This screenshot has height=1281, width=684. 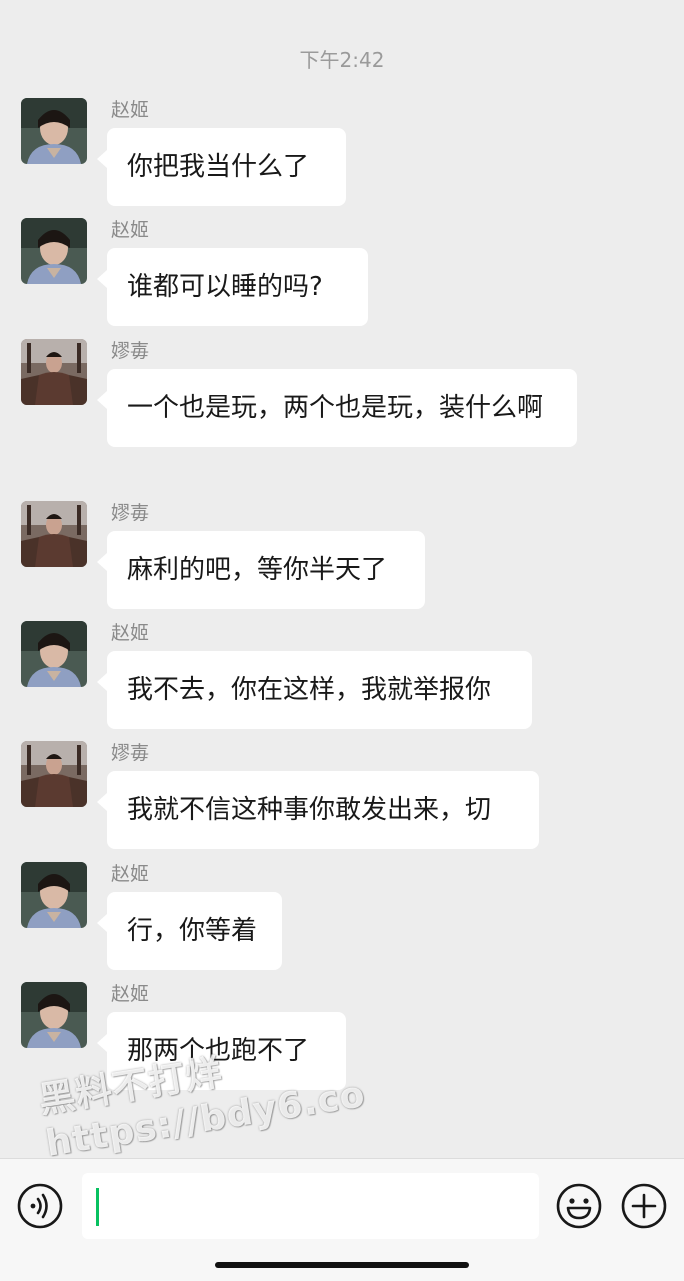 I want to click on message-bubble: 一个也是玩，两个也是玩，装什么啊, so click(x=337, y=408).